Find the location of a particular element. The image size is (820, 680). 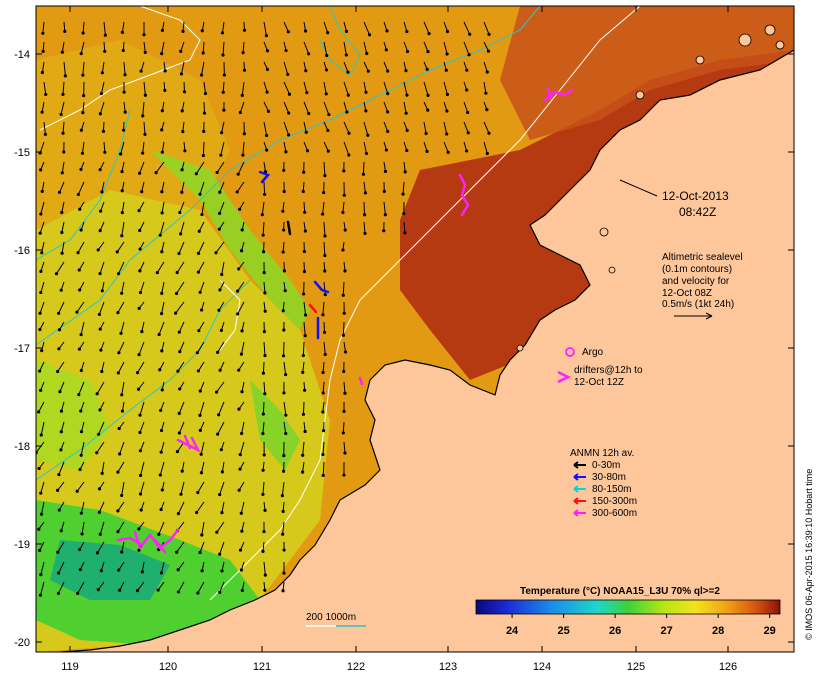

lon-tick-label: 126 is located at coordinates (728, 667).